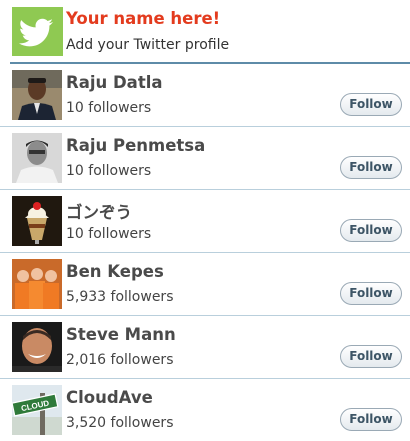 Image resolution: width=410 pixels, height=441 pixels. Describe the element at coordinates (120, 297) in the screenshot. I see `follower-count: 5,933 followers` at that location.